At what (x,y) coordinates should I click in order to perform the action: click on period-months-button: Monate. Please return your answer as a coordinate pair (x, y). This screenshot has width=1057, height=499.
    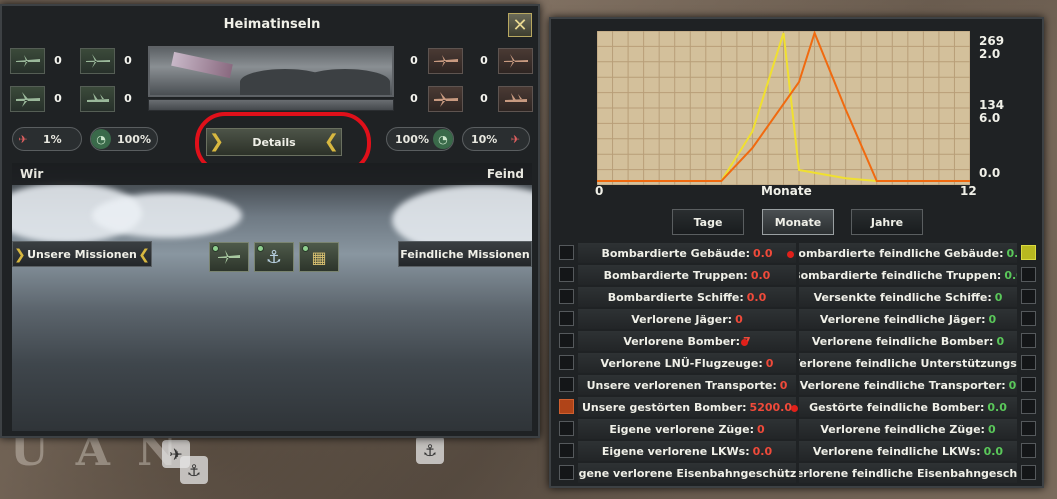
    Looking at the image, I should click on (798, 222).